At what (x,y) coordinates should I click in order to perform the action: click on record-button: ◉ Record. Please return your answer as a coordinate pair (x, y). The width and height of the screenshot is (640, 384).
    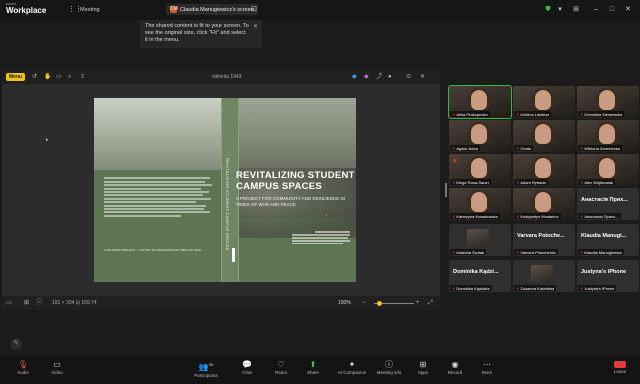
    Looking at the image, I should click on (455, 367).